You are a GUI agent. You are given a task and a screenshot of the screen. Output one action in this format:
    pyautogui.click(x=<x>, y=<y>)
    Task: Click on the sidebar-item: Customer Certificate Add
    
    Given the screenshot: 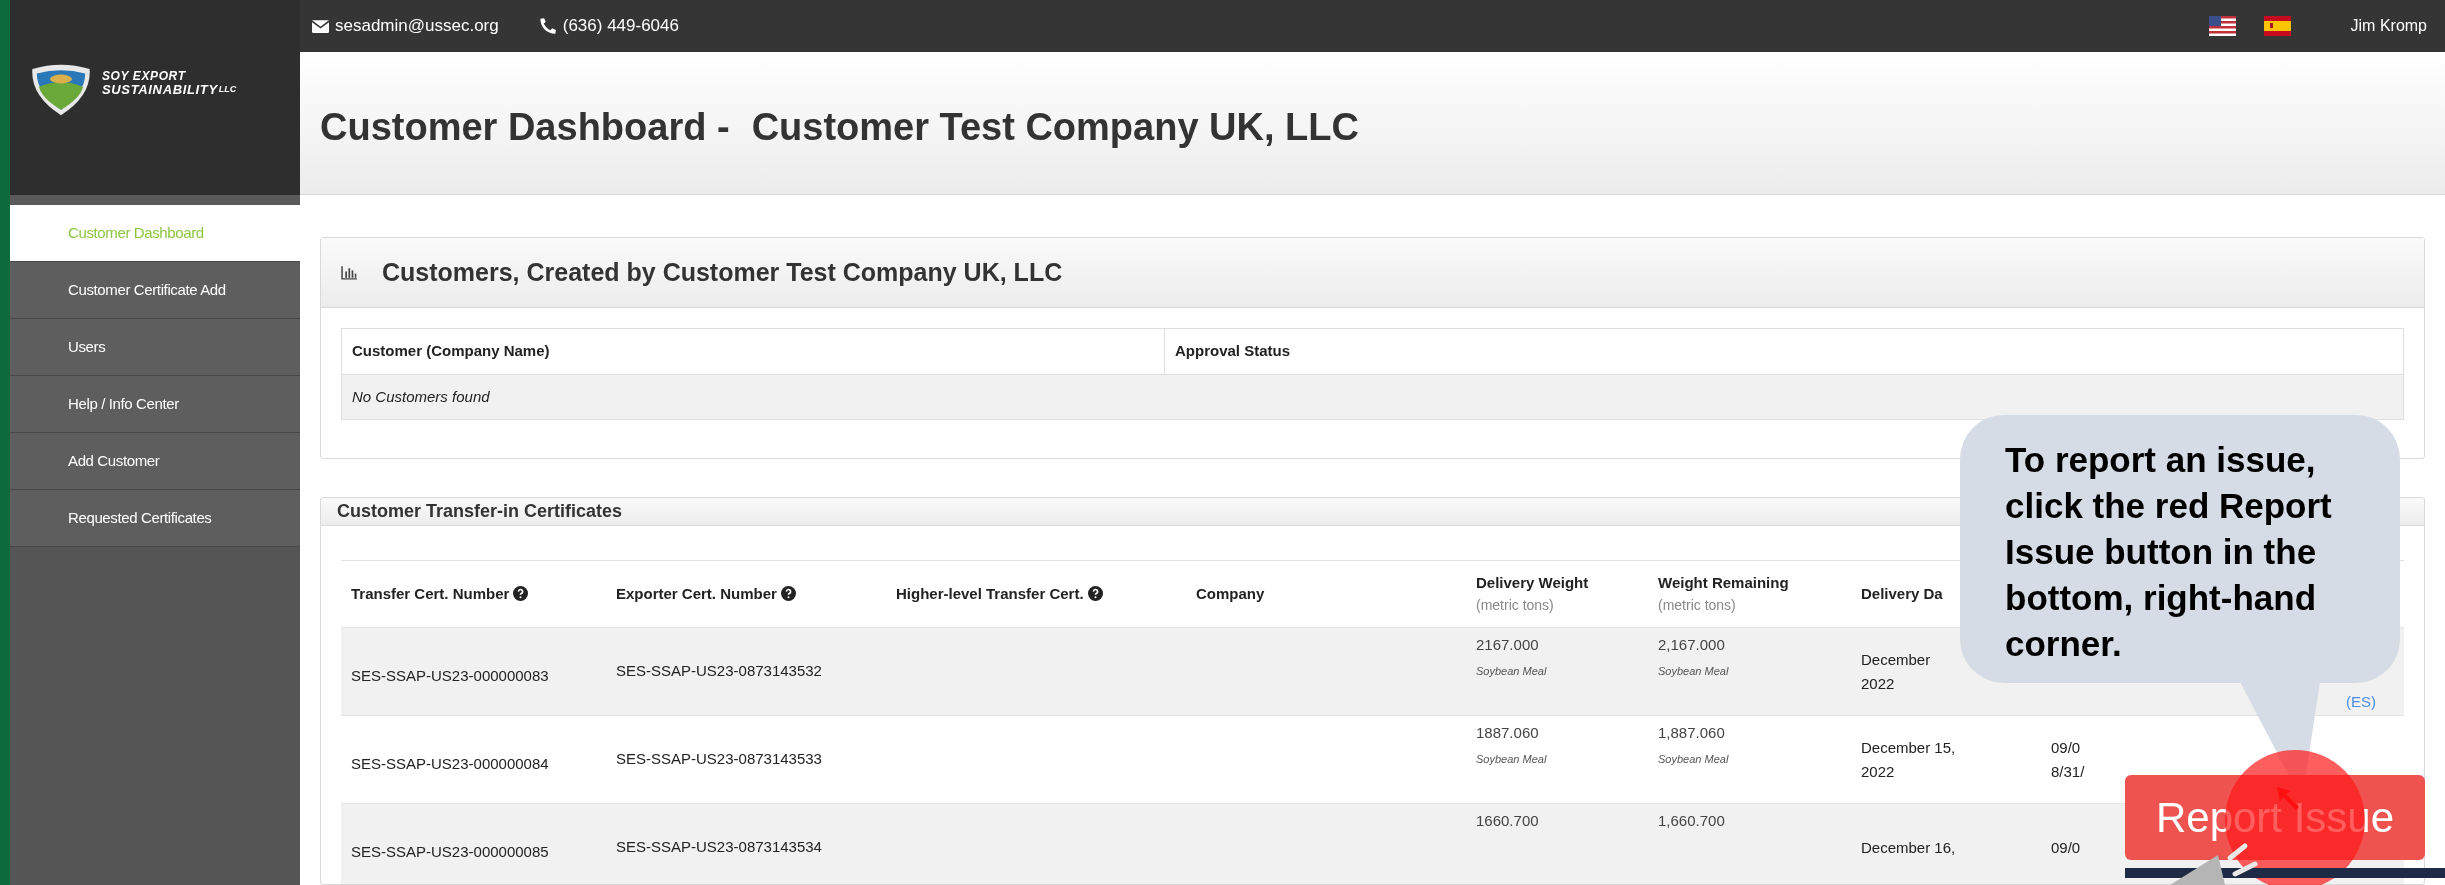 What is the action you would take?
    pyautogui.click(x=155, y=290)
    